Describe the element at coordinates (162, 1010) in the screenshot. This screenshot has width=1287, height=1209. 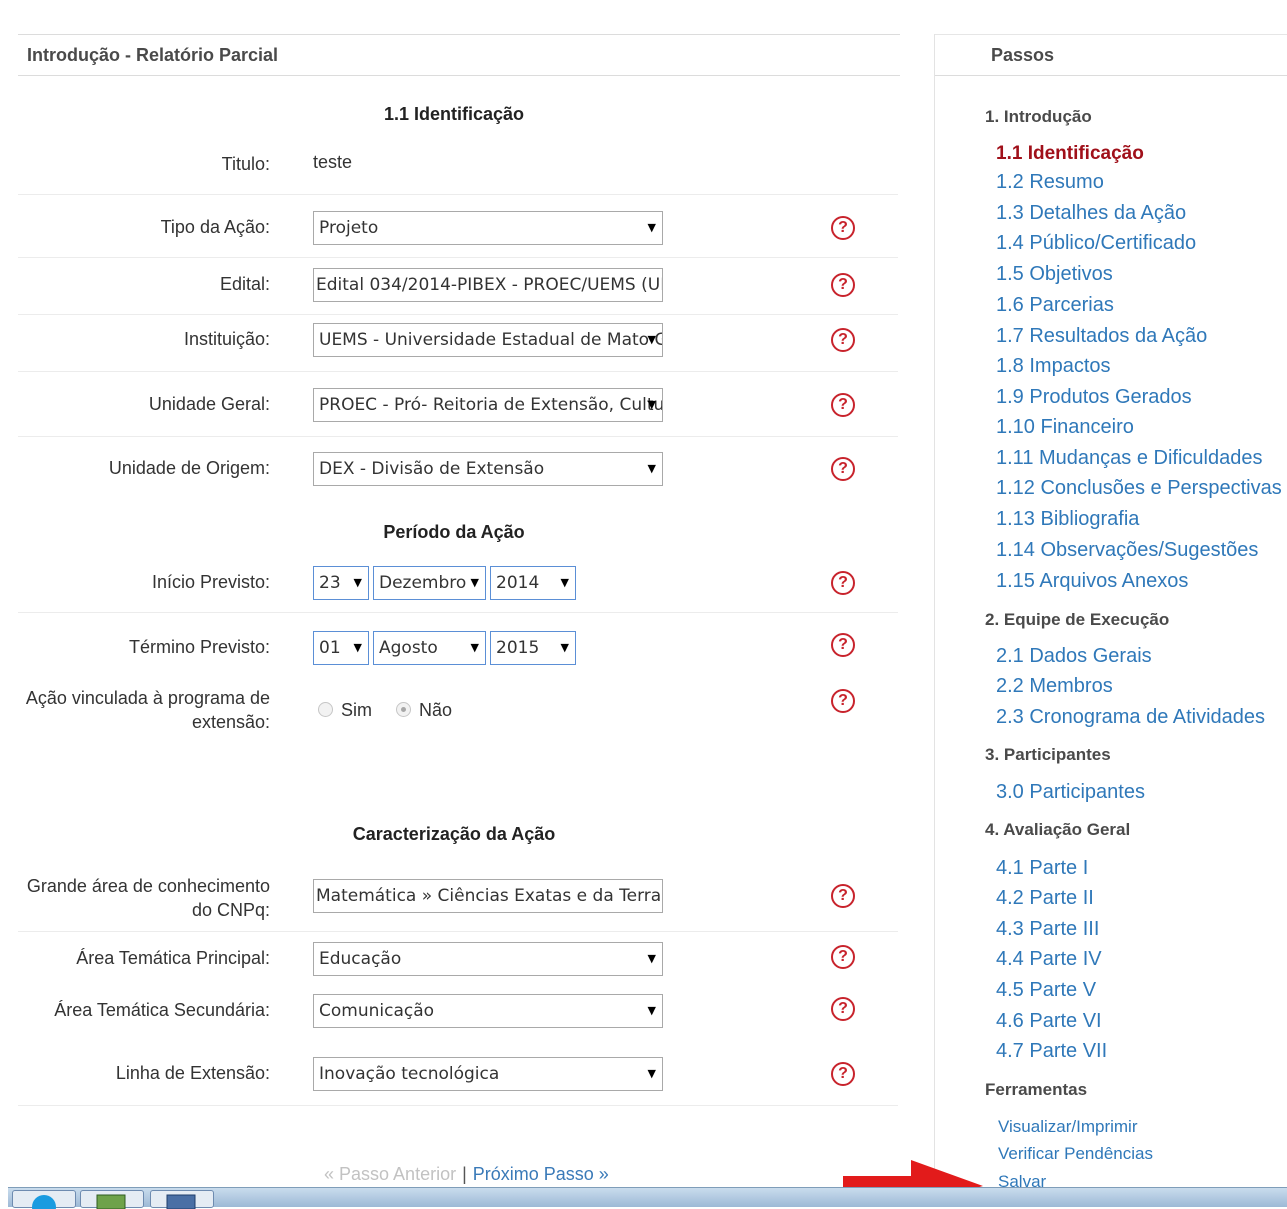
I see `area-secundaria-label: Área Temática Secundária:` at that location.